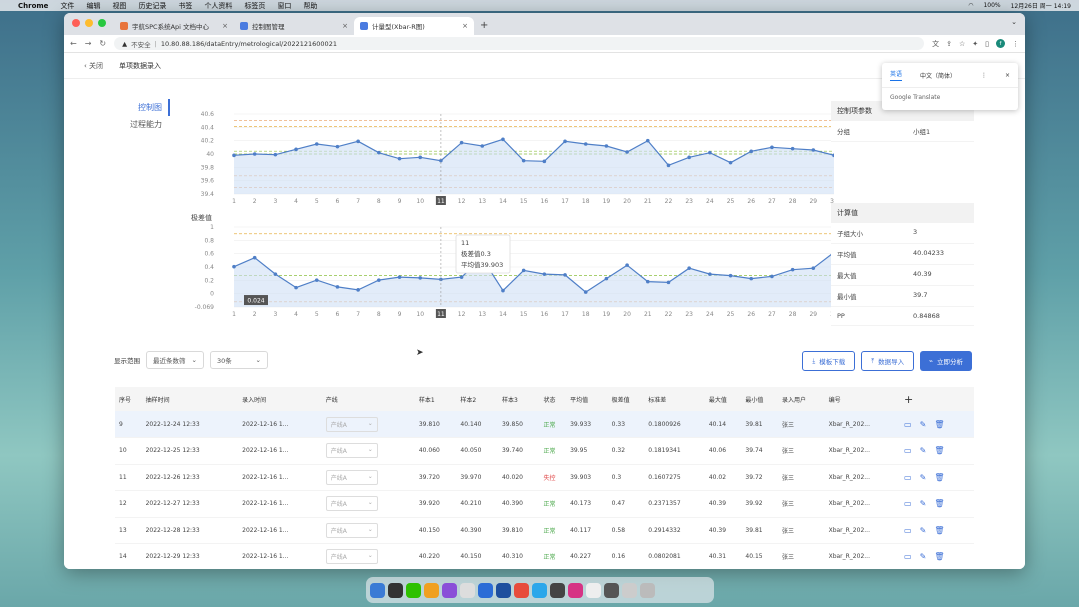 Image resolution: width=1079 pixels, height=607 pixels. I want to click on menu-edit: 编辑, so click(93, 6).